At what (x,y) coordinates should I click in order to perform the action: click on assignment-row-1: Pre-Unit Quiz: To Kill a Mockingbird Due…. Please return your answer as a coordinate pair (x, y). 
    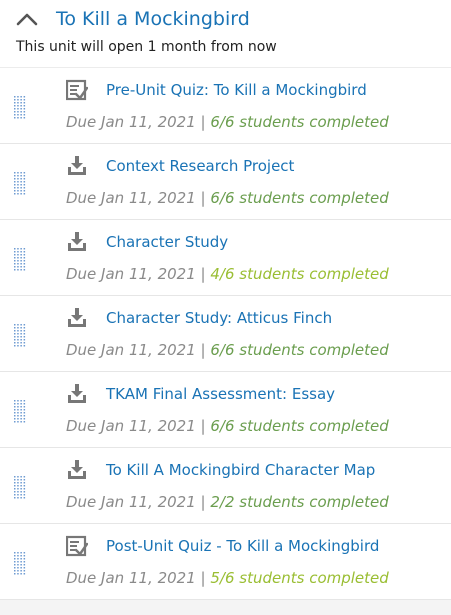
    Looking at the image, I should click on (225, 105).